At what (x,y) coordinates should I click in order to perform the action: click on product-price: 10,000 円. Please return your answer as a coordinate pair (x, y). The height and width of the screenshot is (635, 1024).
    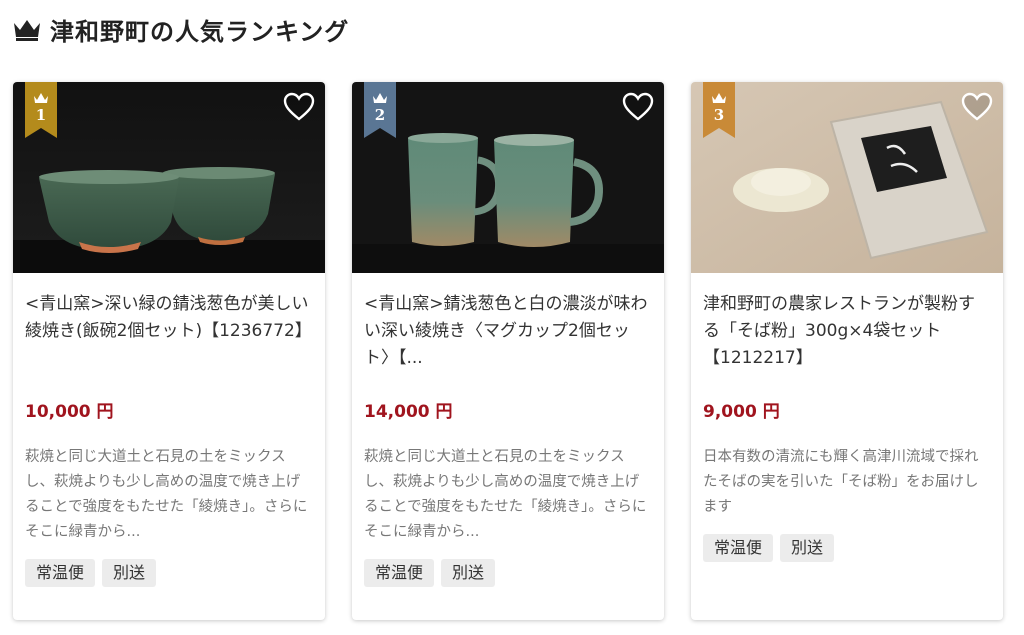
    Looking at the image, I should click on (69, 412).